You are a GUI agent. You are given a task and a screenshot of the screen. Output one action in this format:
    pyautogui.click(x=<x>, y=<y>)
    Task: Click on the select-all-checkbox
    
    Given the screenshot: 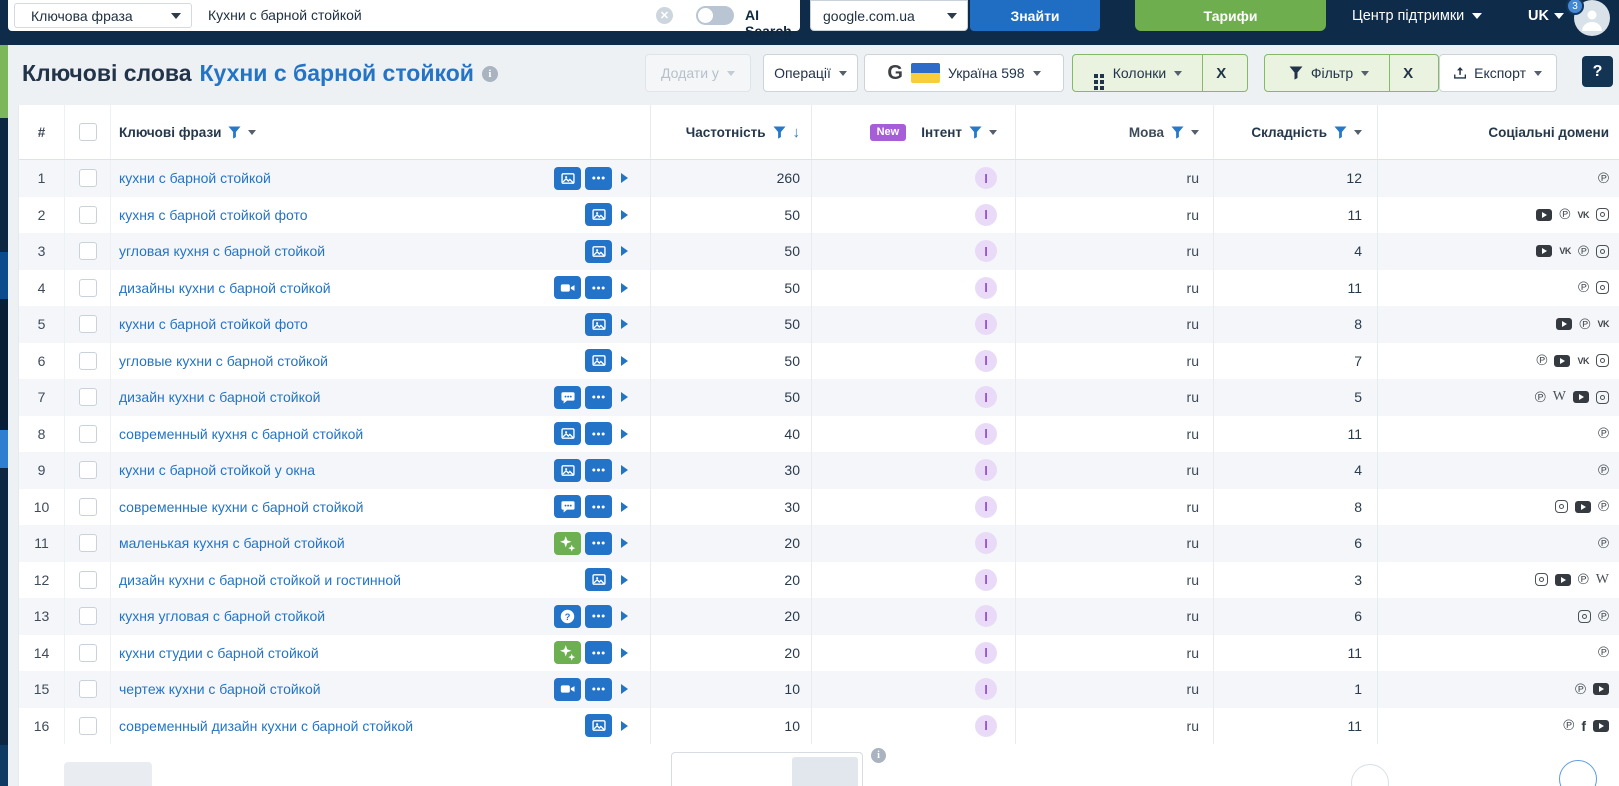 What is the action you would take?
    pyautogui.click(x=87, y=132)
    